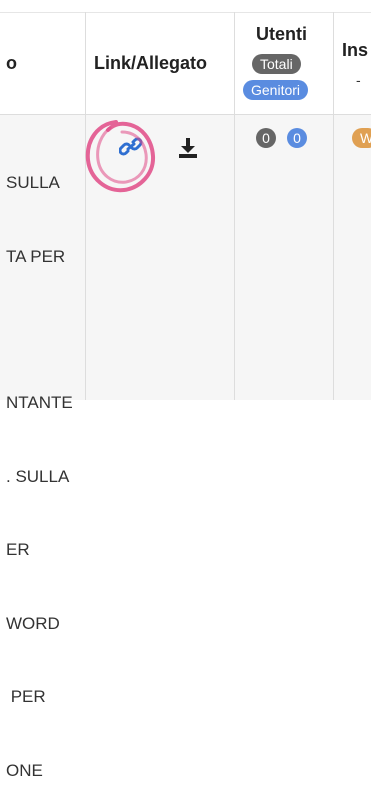 The image size is (371, 800). Describe the element at coordinates (150, 63) in the screenshot. I see `header-link-allegato: Link/Allegato` at that location.